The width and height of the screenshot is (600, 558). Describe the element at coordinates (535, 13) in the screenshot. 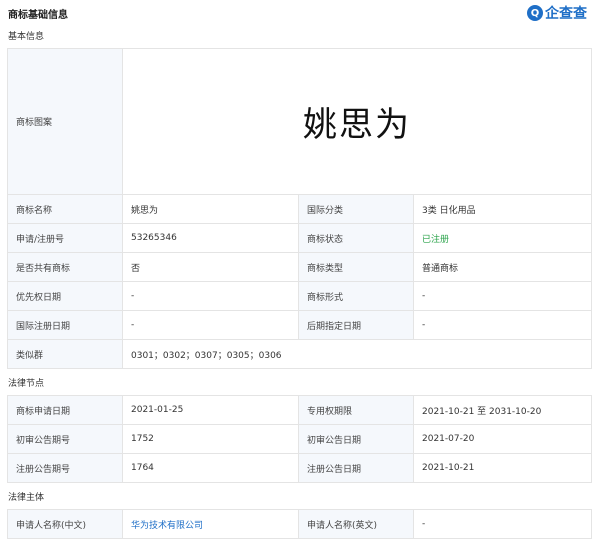

I see `search-logo-icon: Q` at that location.